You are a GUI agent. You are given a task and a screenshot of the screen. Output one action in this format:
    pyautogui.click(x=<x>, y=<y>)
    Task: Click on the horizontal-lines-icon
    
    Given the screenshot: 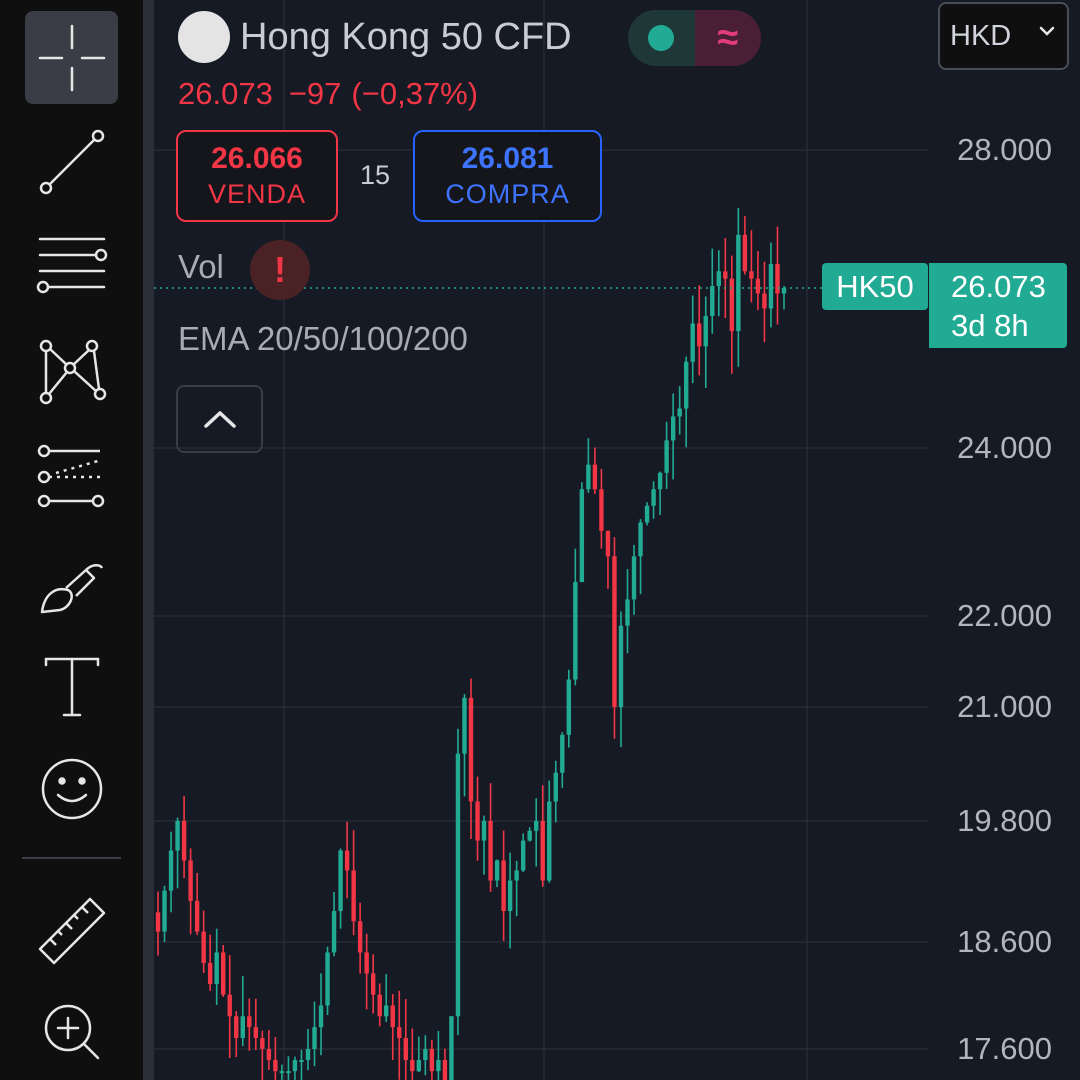 What is the action you would take?
    pyautogui.click(x=71, y=265)
    